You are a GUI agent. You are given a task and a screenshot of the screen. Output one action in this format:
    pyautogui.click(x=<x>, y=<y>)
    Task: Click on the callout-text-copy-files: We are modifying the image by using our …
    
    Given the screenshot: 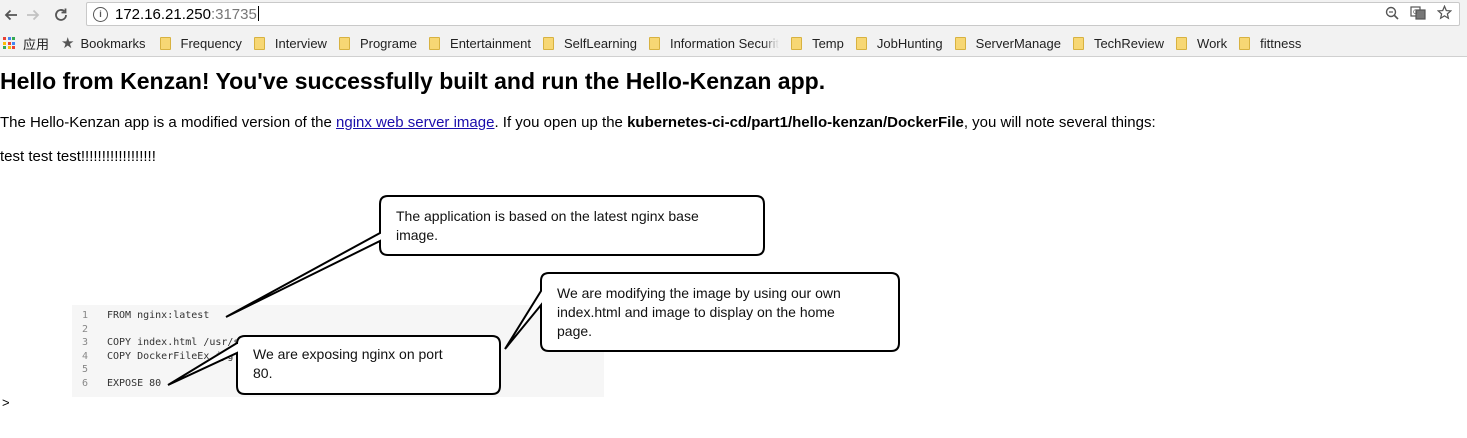 What is the action you would take?
    pyautogui.click(x=699, y=312)
    